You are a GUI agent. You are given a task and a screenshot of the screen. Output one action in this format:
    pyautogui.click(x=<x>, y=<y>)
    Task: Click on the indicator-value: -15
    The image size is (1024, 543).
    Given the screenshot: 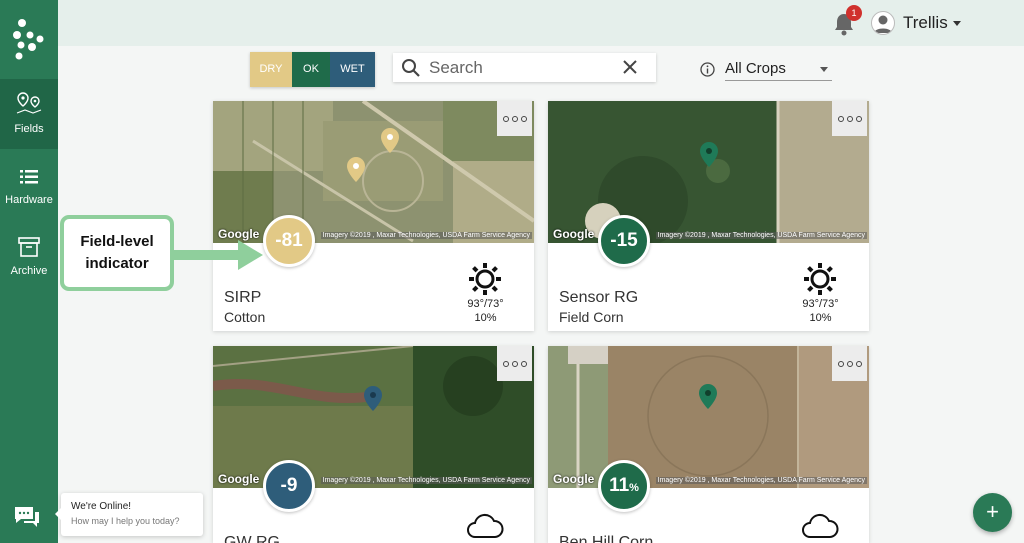 What is the action you would take?
    pyautogui.click(x=624, y=240)
    